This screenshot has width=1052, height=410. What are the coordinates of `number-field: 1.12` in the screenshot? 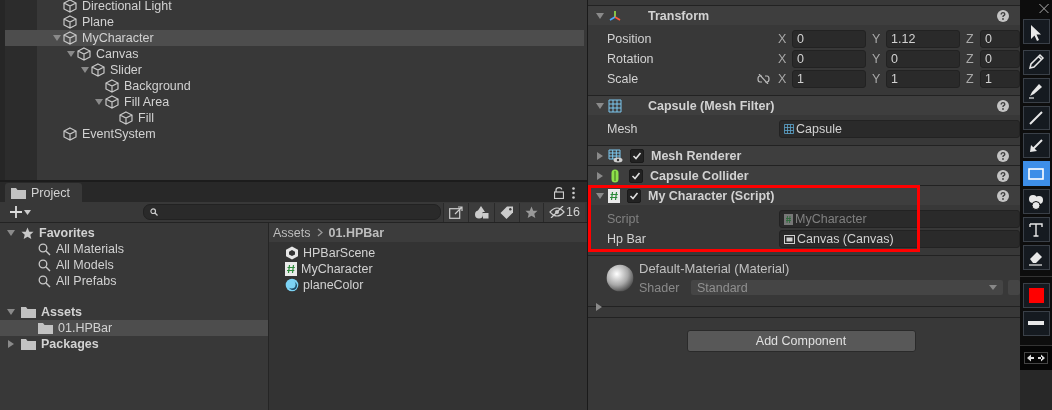 It's located at (923, 39).